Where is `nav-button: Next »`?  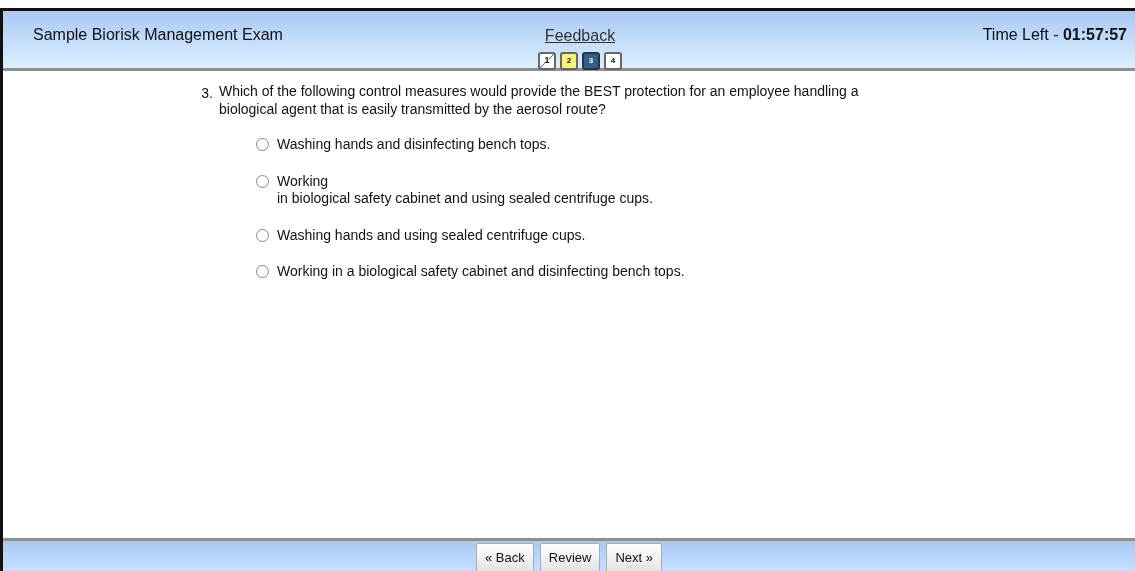 nav-button: Next » is located at coordinates (634, 557).